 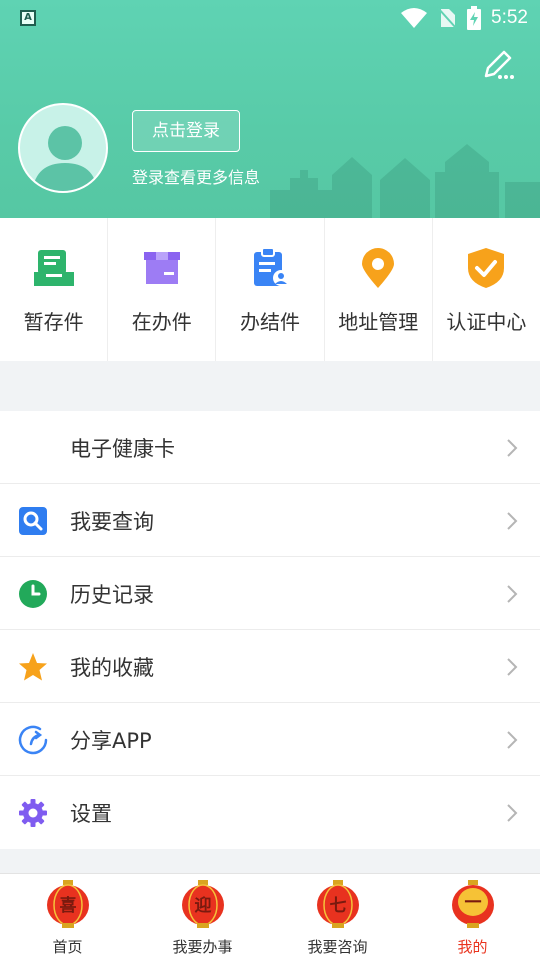 I want to click on share-icon, so click(x=33, y=740).